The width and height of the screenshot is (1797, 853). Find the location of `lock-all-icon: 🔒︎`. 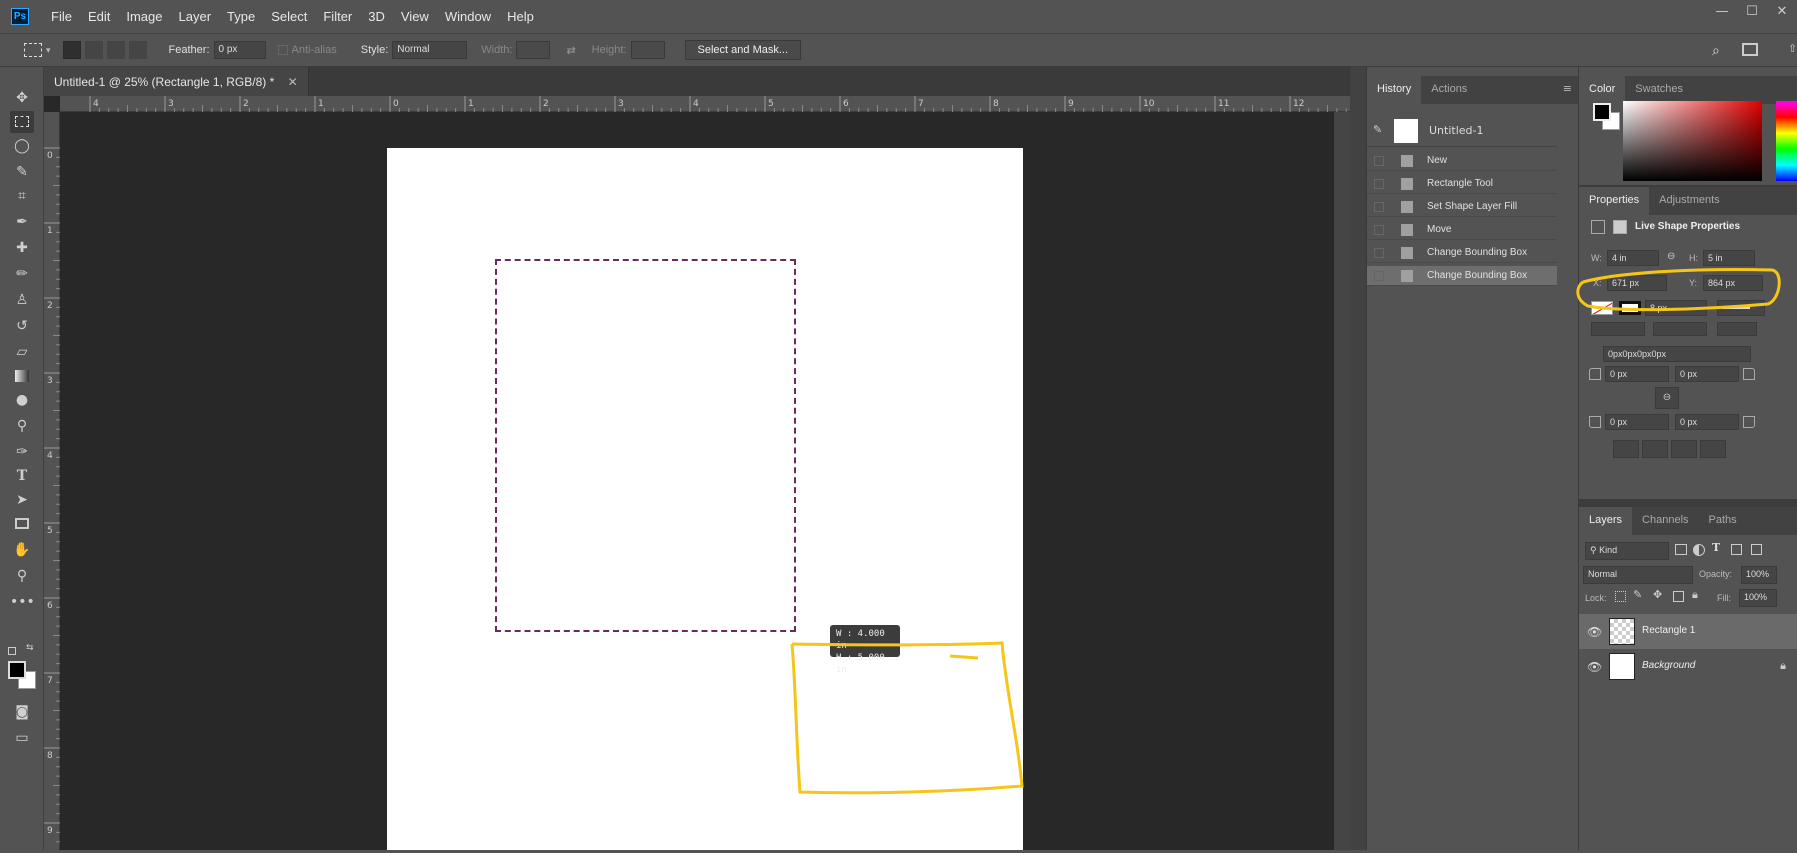

lock-all-icon: 🔒︎ is located at coordinates (1695, 595).